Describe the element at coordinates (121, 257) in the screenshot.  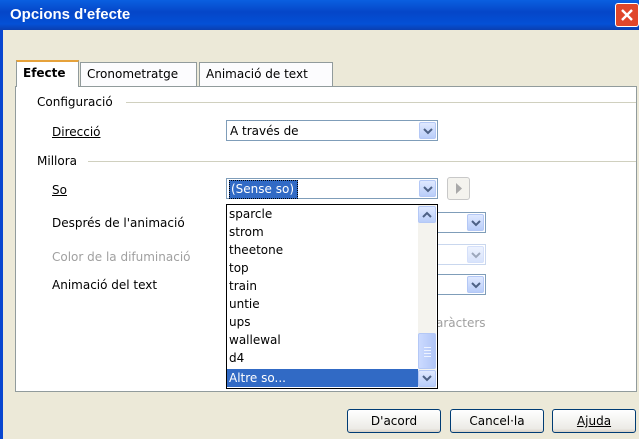
I see `color-label: Color de la difuminació` at that location.